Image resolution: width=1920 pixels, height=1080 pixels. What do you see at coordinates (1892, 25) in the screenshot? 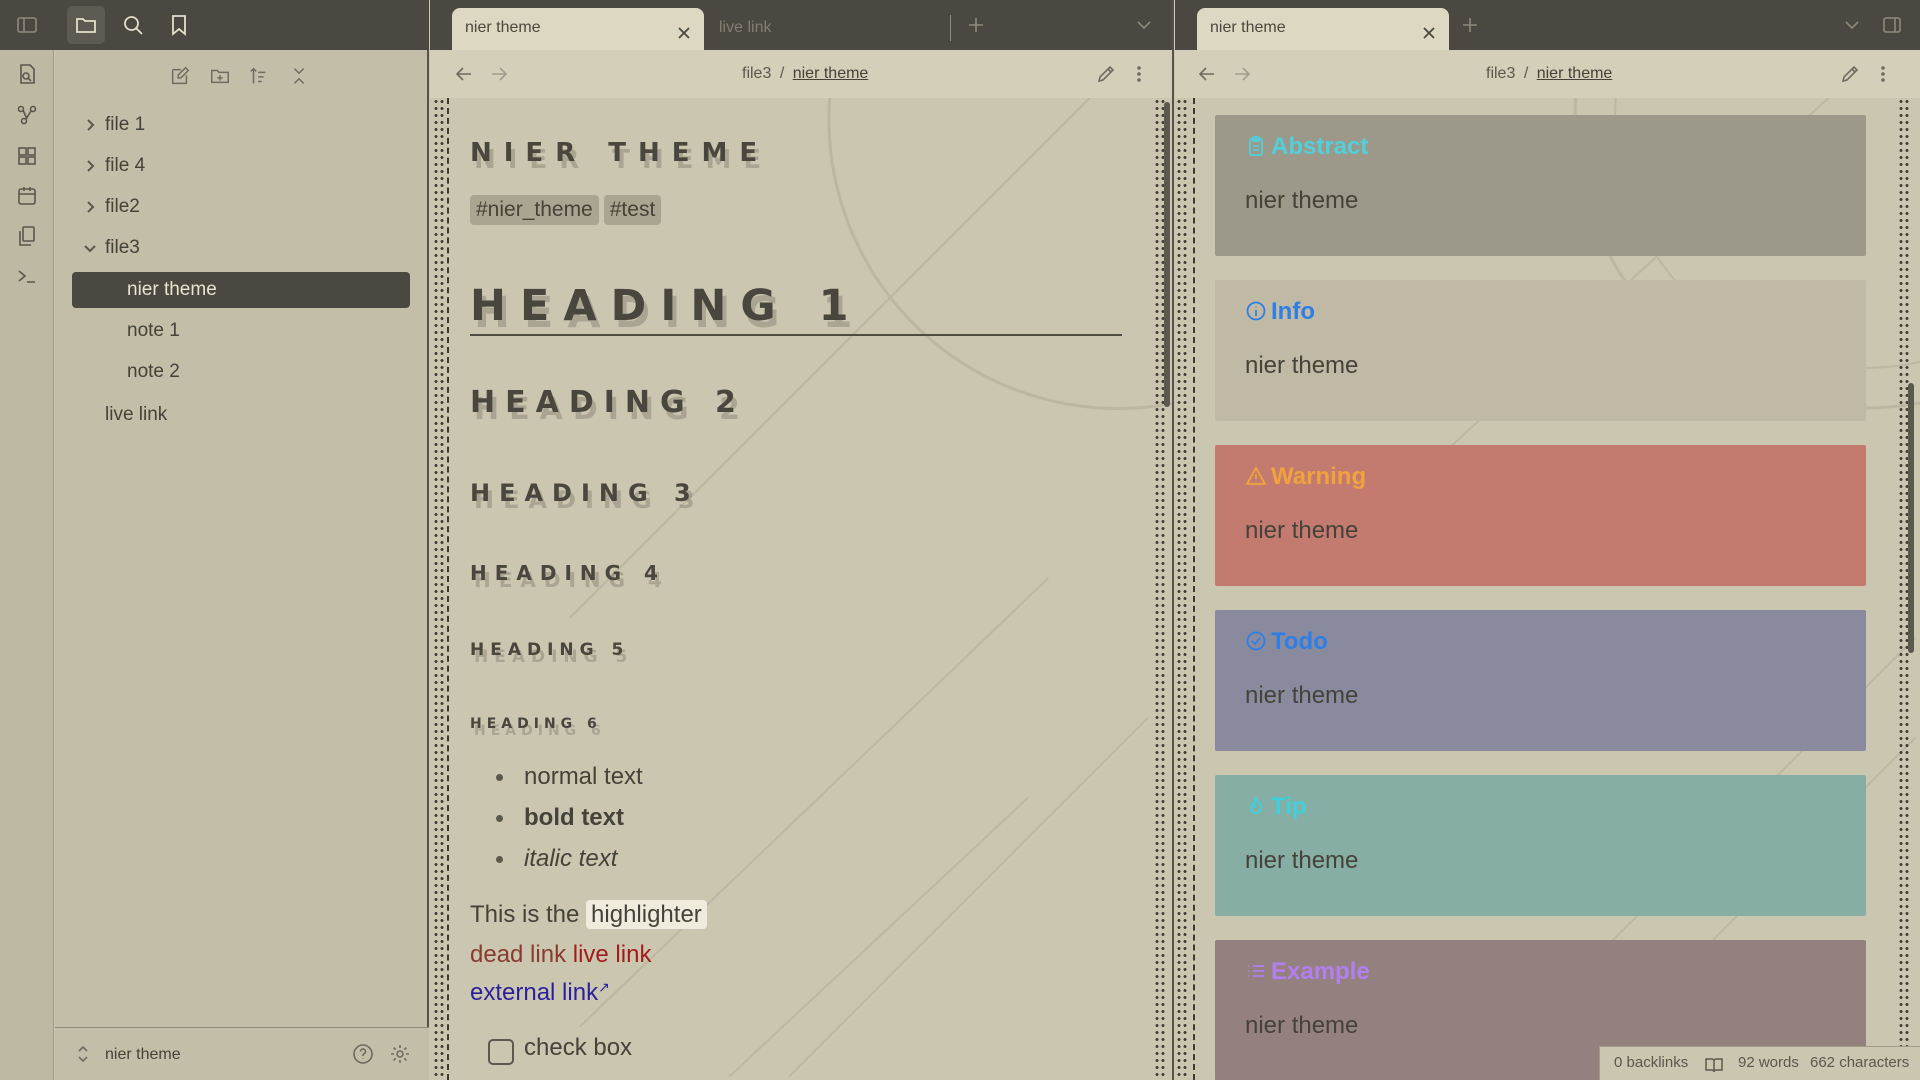
I see `right-sidebar-toggle-icon` at bounding box center [1892, 25].